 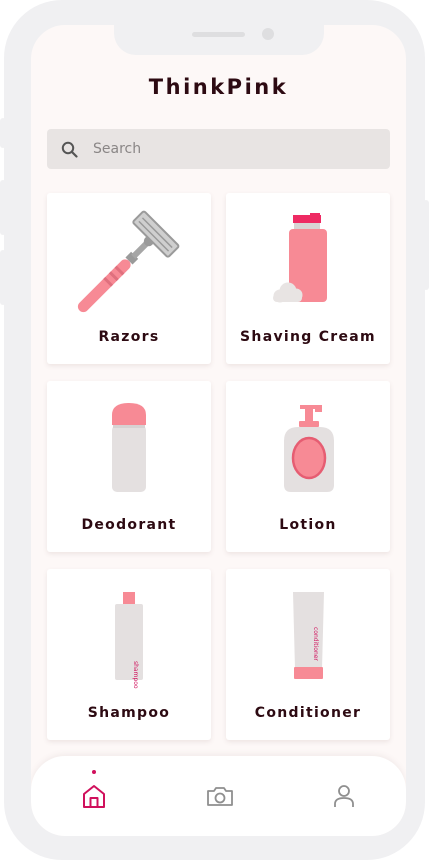 I want to click on user-icon, so click(x=344, y=796).